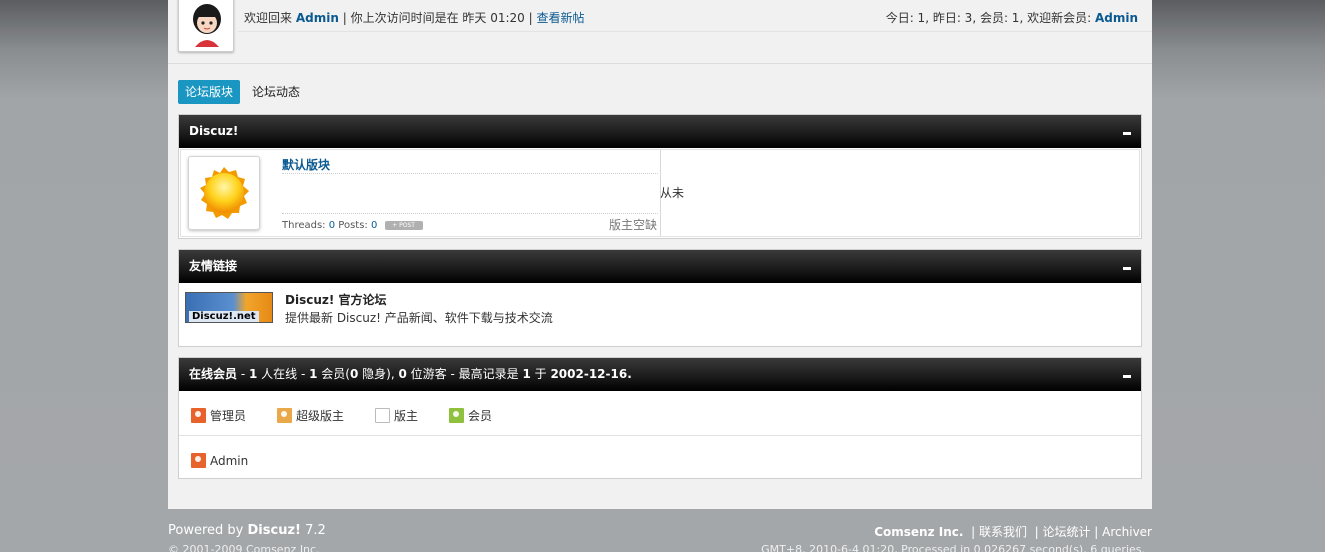  What do you see at coordinates (1116, 18) in the screenshot?
I see `newest-member-link: Admin` at bounding box center [1116, 18].